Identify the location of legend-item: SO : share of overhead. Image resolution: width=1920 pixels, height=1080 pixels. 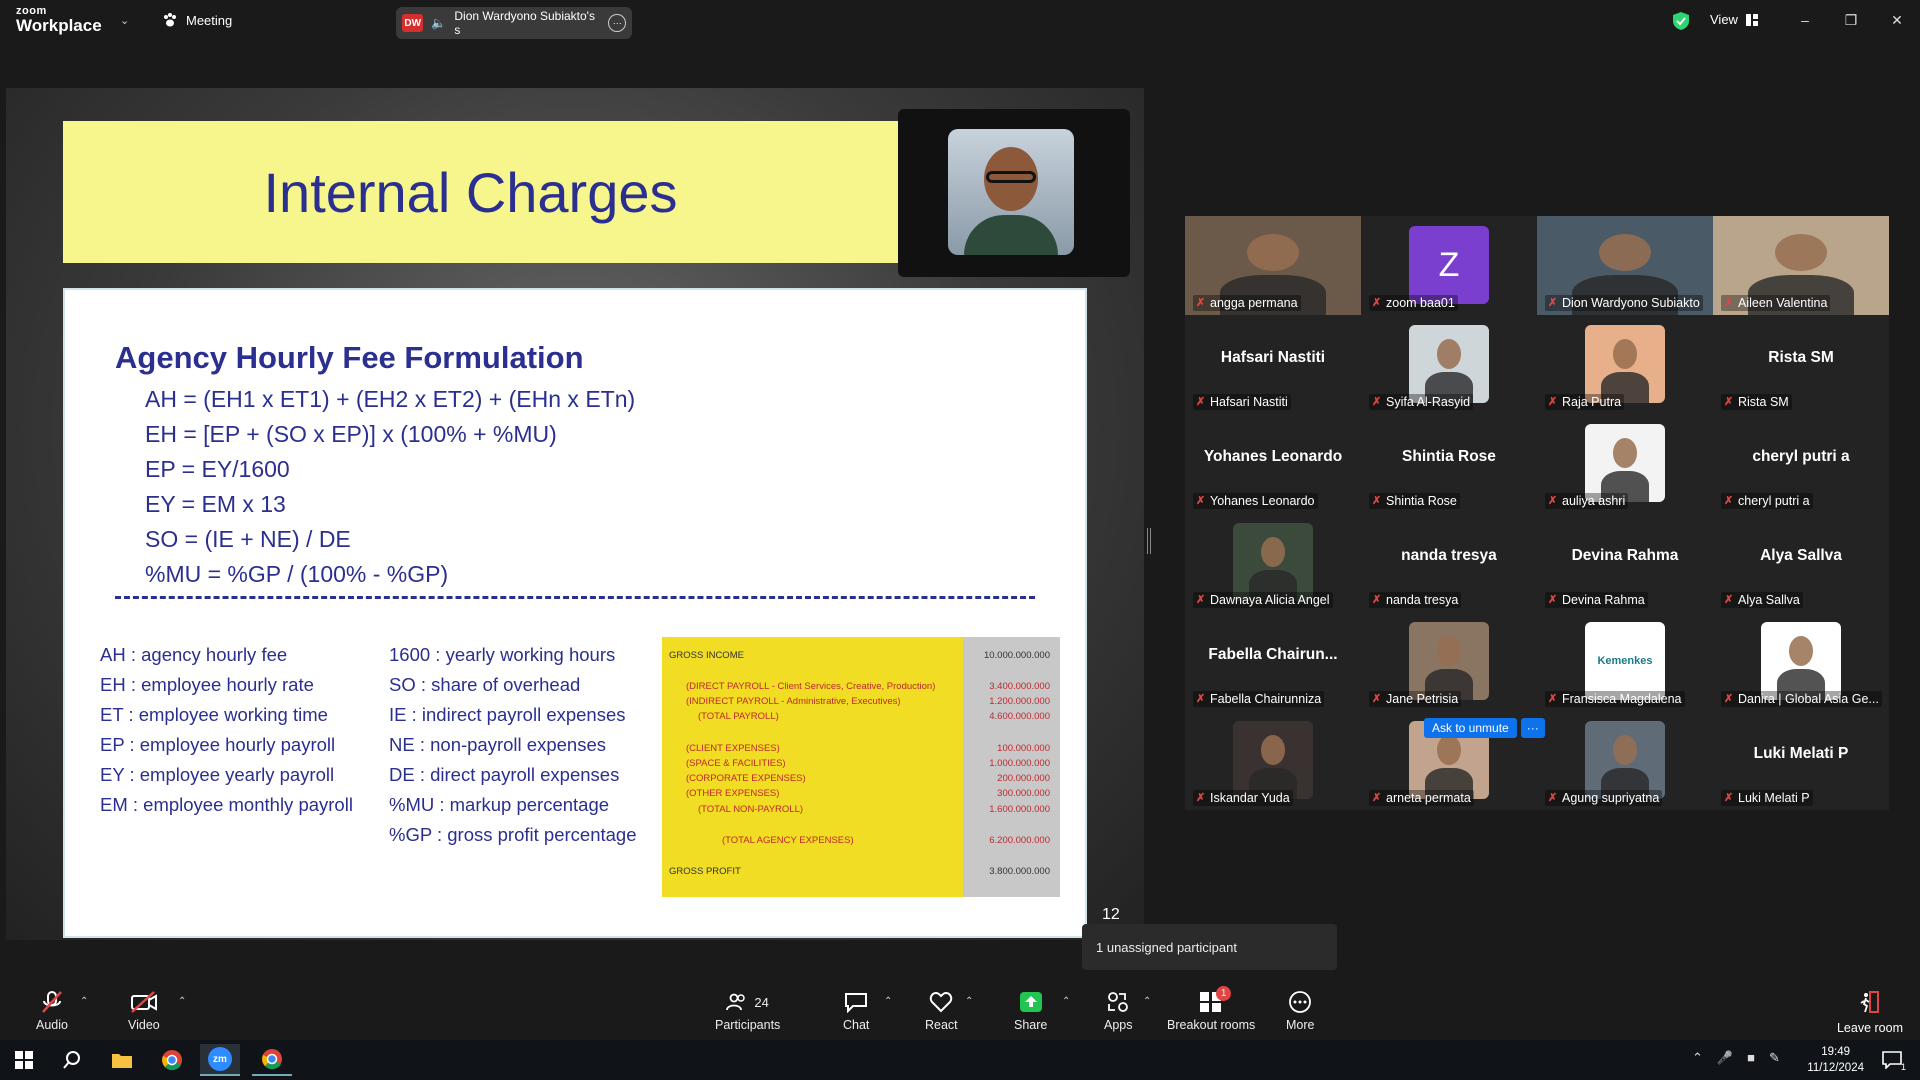
(485, 684).